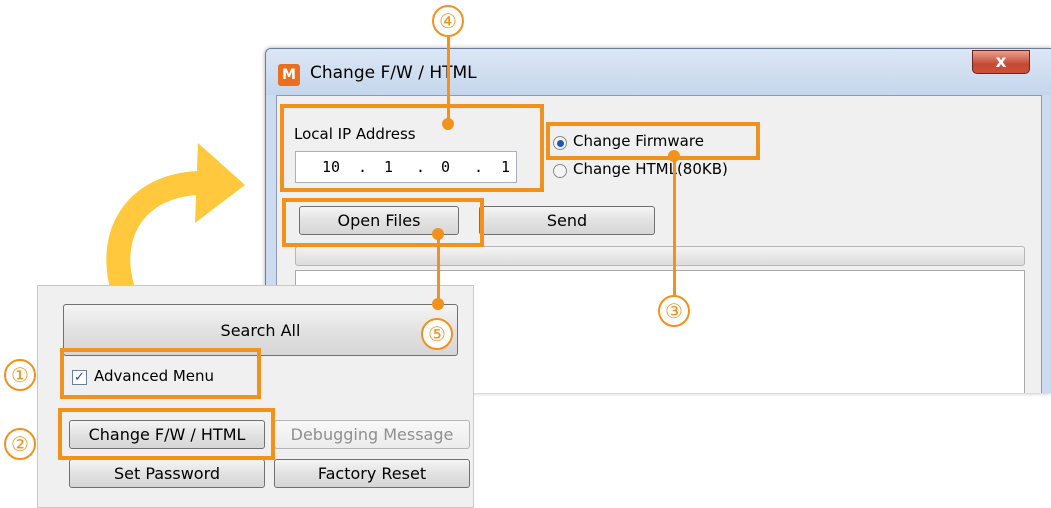 This screenshot has width=1051, height=508. I want to click on factory-reset-button: Factory Reset, so click(372, 473).